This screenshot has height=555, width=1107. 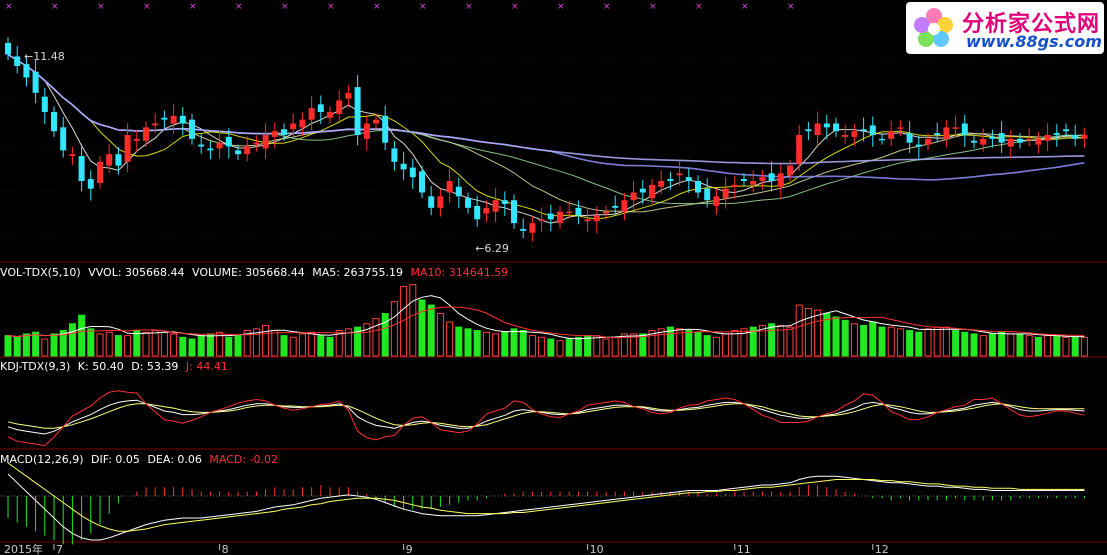 I want to click on x-tick-label: 9, so click(x=409, y=549).